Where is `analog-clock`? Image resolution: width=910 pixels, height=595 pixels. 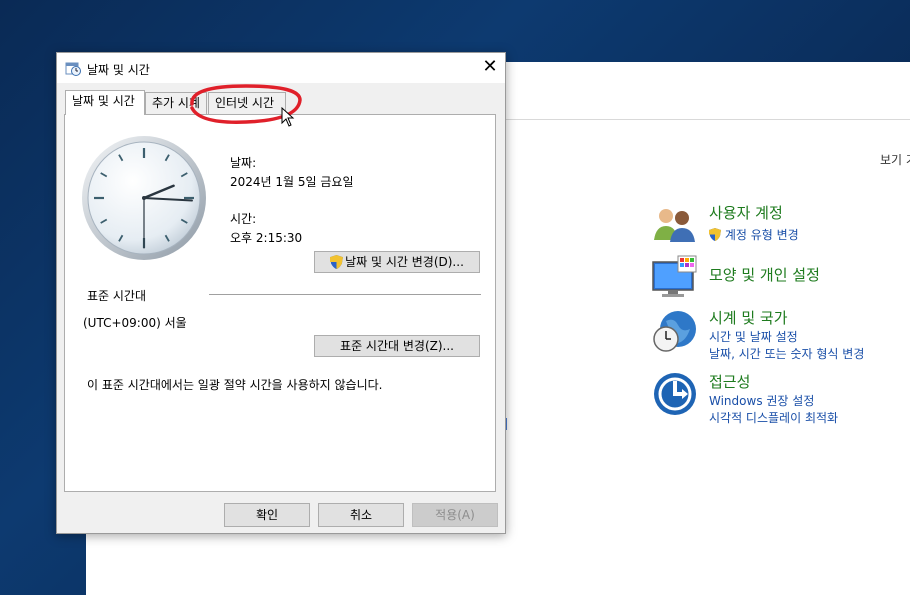 analog-clock is located at coordinates (144, 198).